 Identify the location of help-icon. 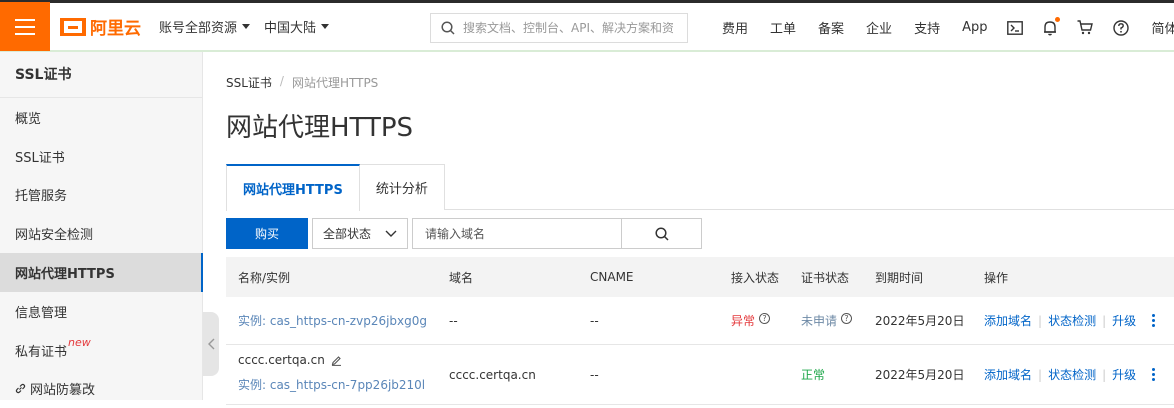
(1121, 27).